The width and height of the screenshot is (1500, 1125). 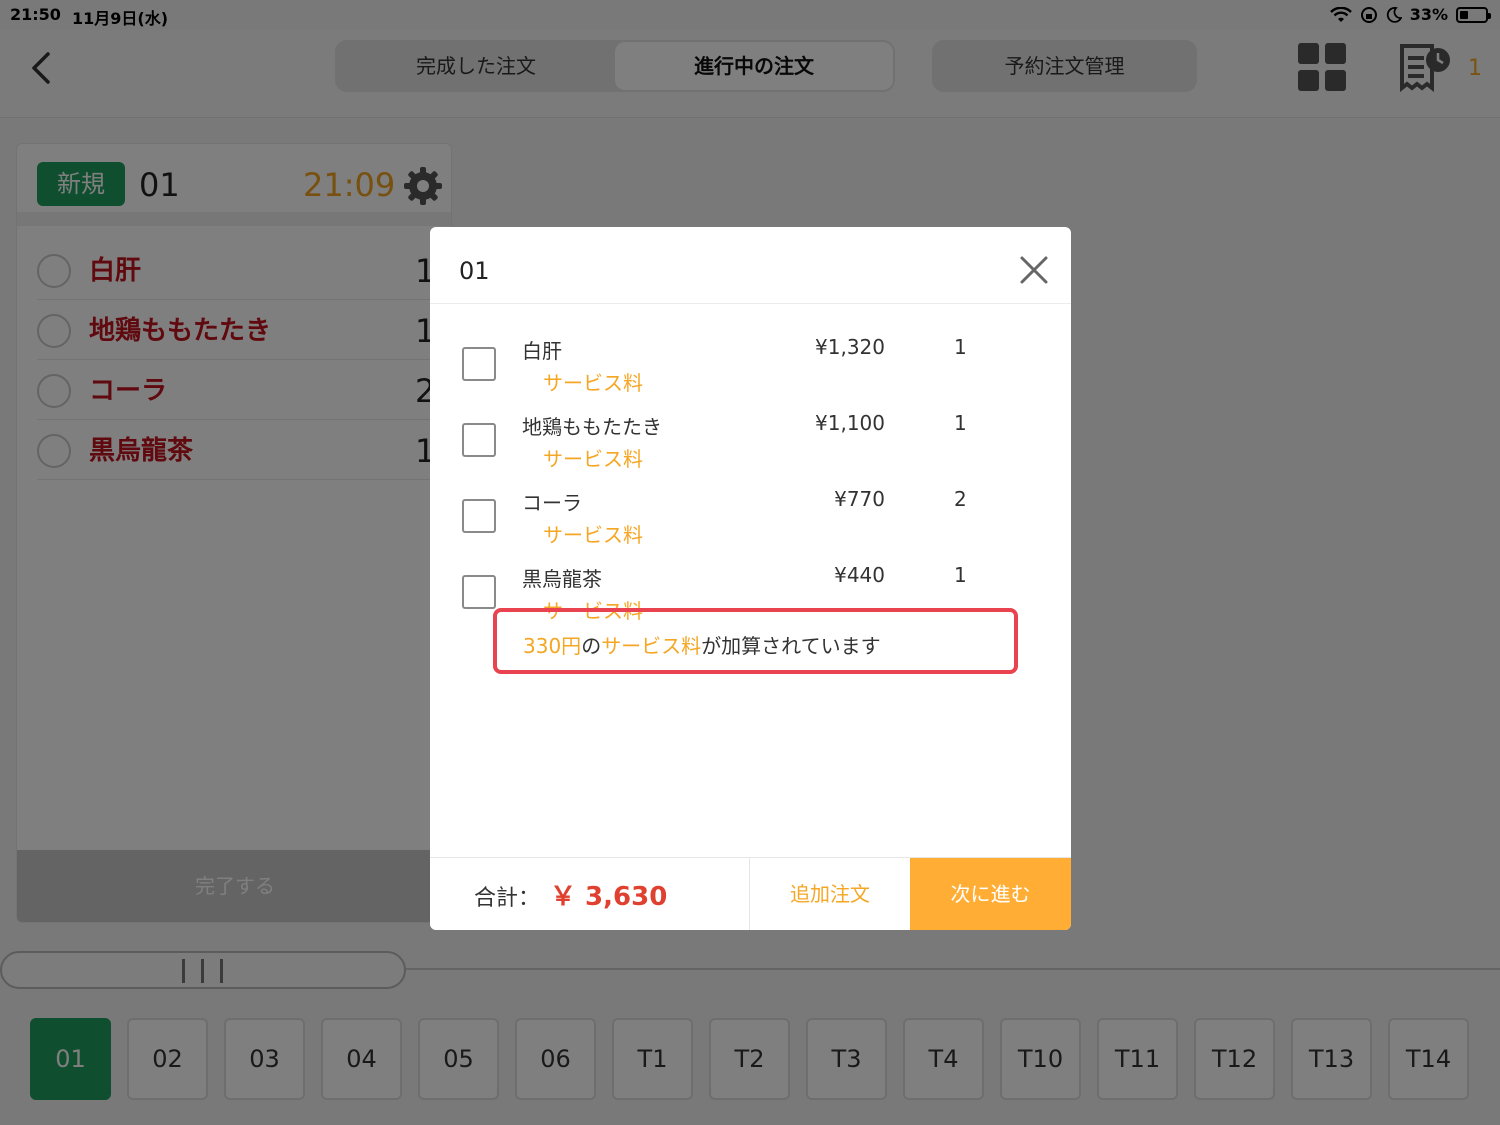 I want to click on item-price: ¥1,100, so click(x=850, y=423).